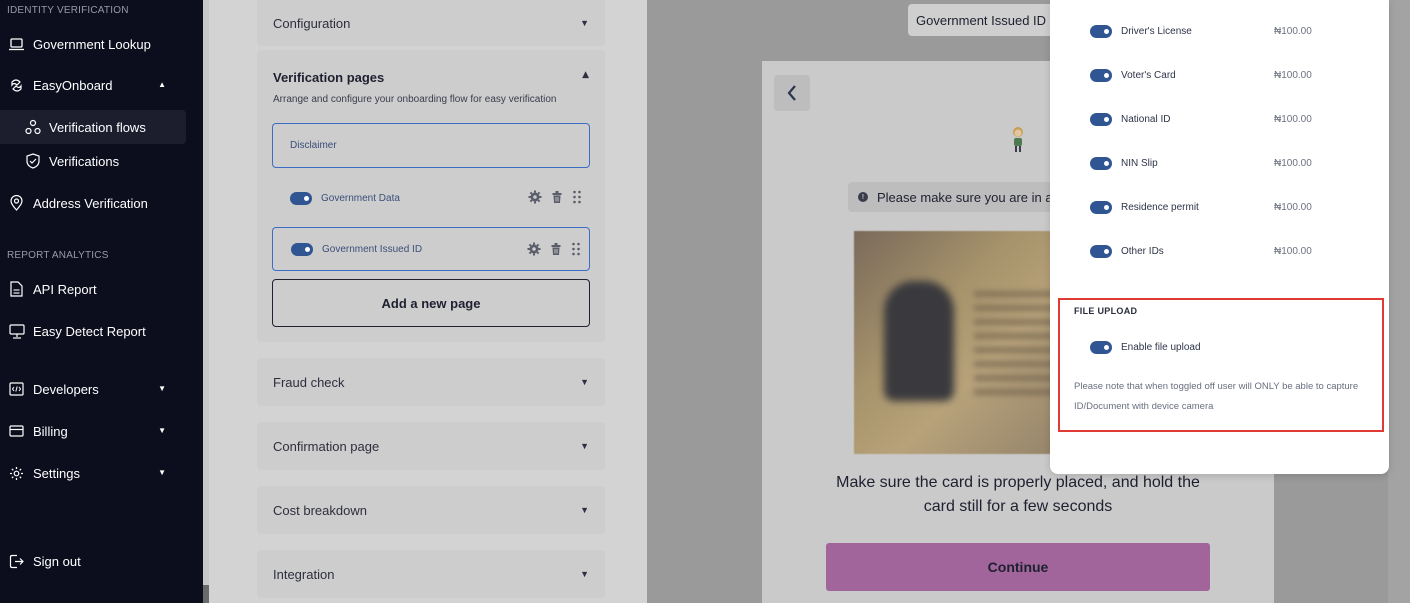 Image resolution: width=1410 pixels, height=603 pixels. Describe the element at coordinates (58, 255) in the screenshot. I see `section-report-analytics: REPORT ANALYTICS` at that location.